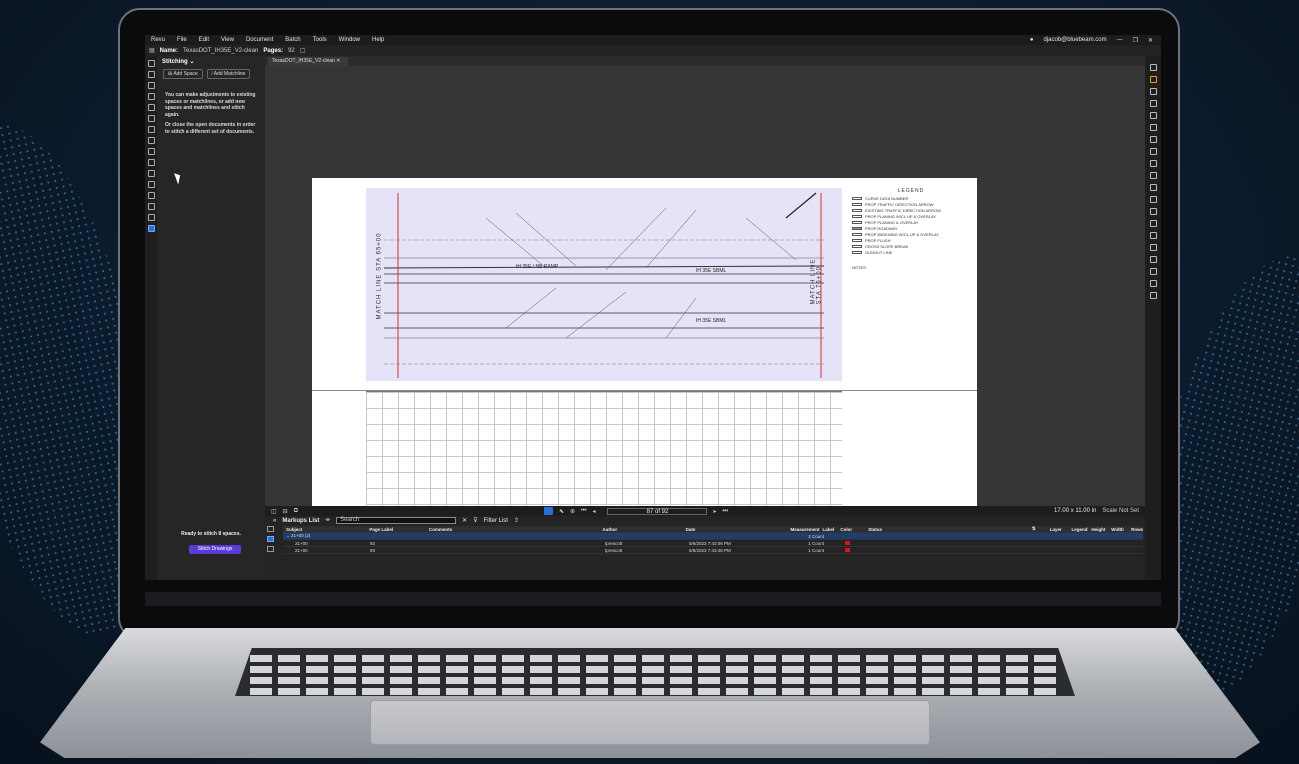 This screenshot has width=1299, height=764. Describe the element at coordinates (1153, 235) in the screenshot. I see `rectangle-tool-icon` at that location.